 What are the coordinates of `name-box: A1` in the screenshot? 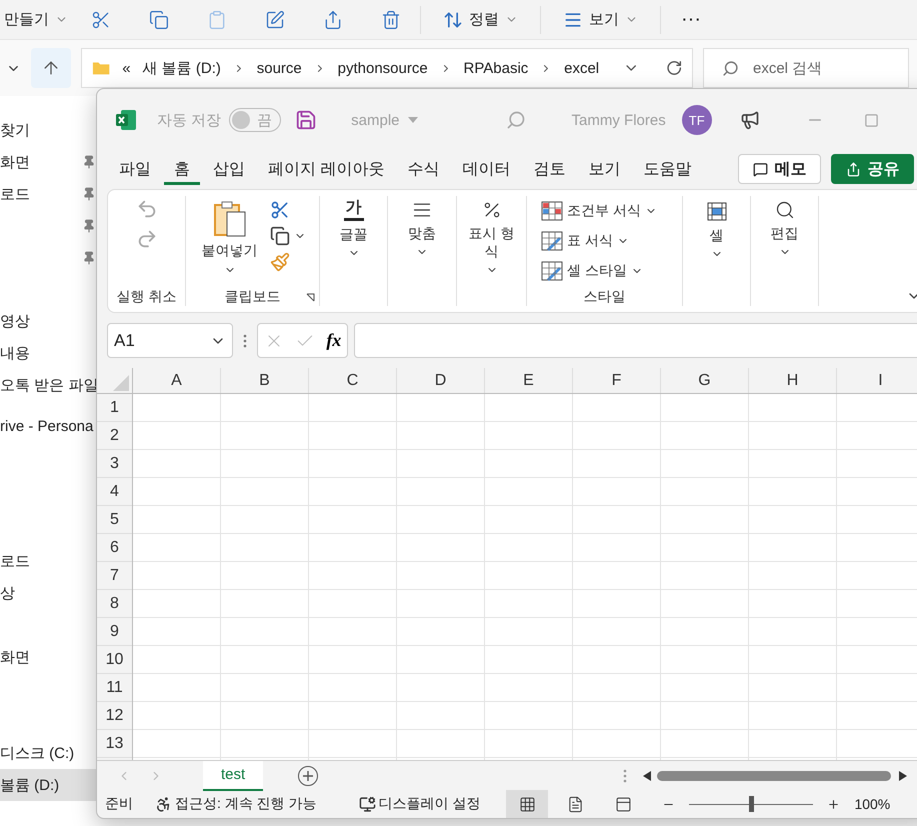 It's located at (170, 340).